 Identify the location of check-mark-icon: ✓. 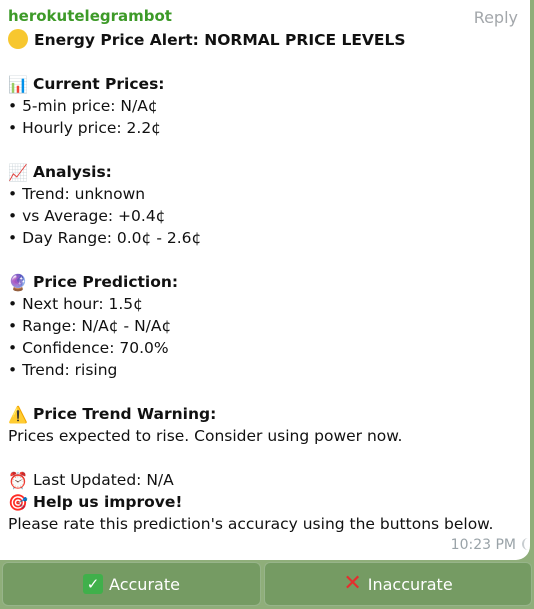
(93, 584).